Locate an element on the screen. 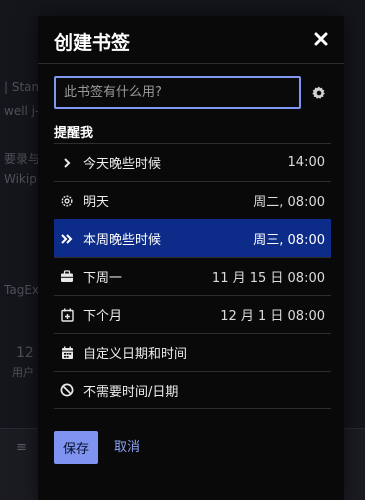 The image size is (365, 500). background-text: TagEx is located at coordinates (21, 290).